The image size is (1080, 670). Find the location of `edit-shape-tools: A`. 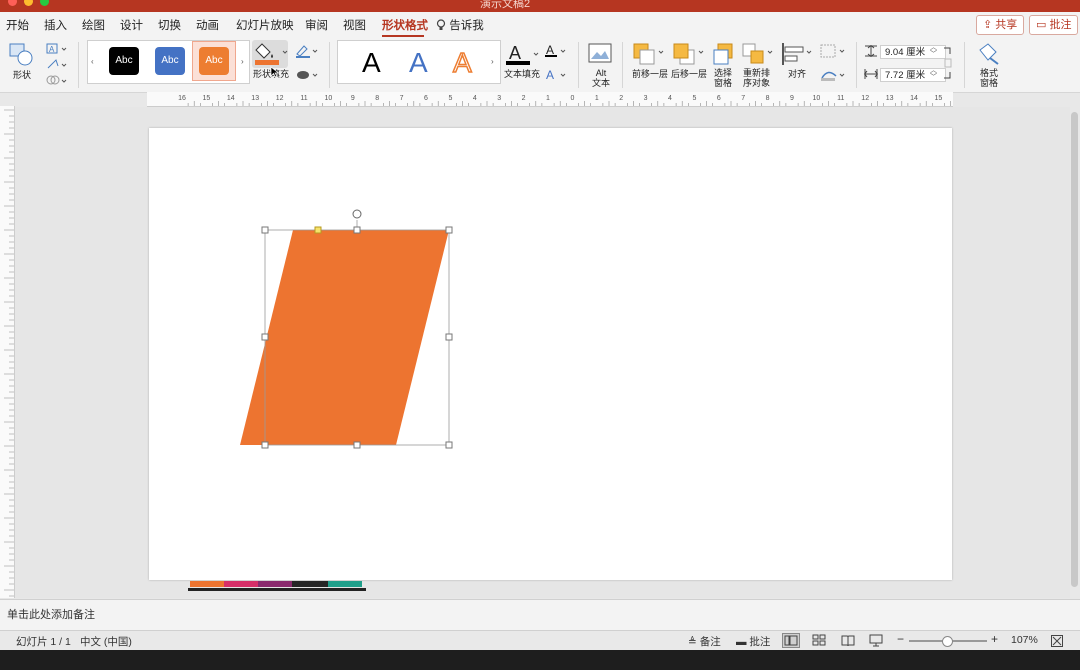

edit-shape-tools: A is located at coordinates (57, 64).